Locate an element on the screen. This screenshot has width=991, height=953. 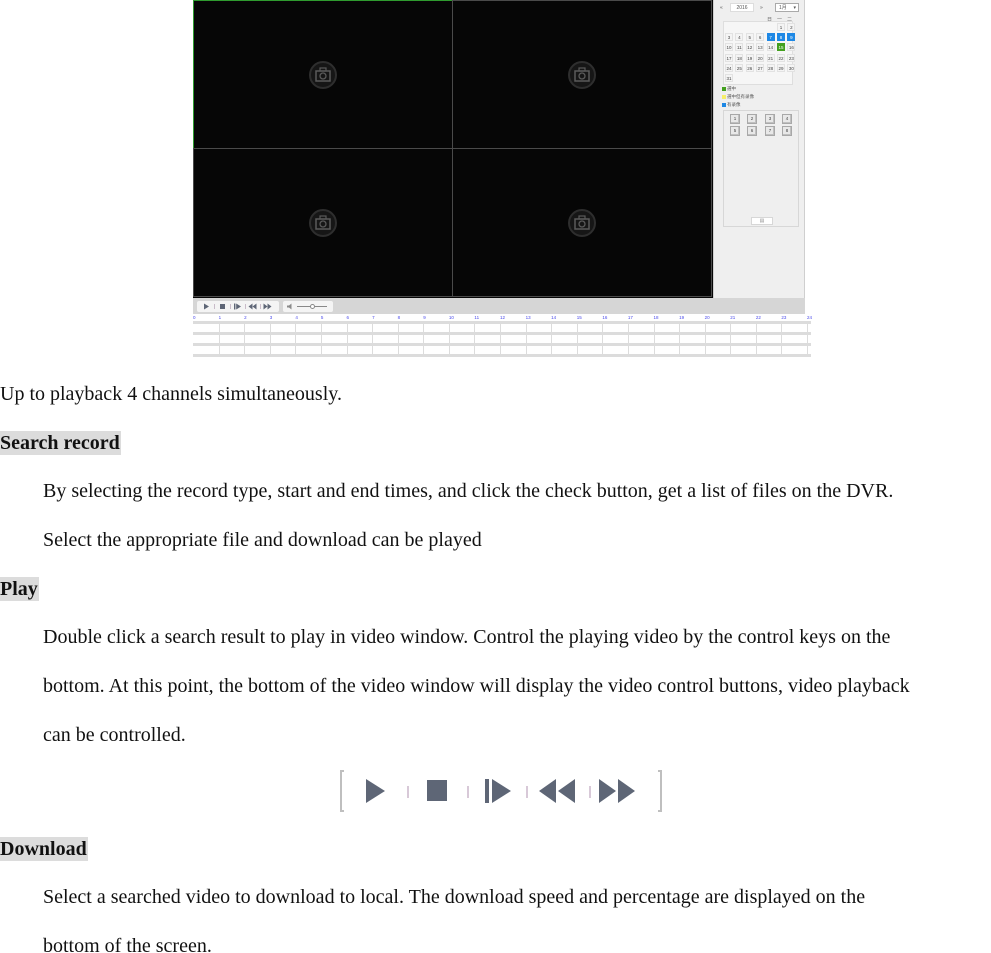
bracket-right is located at coordinates (660, 791).